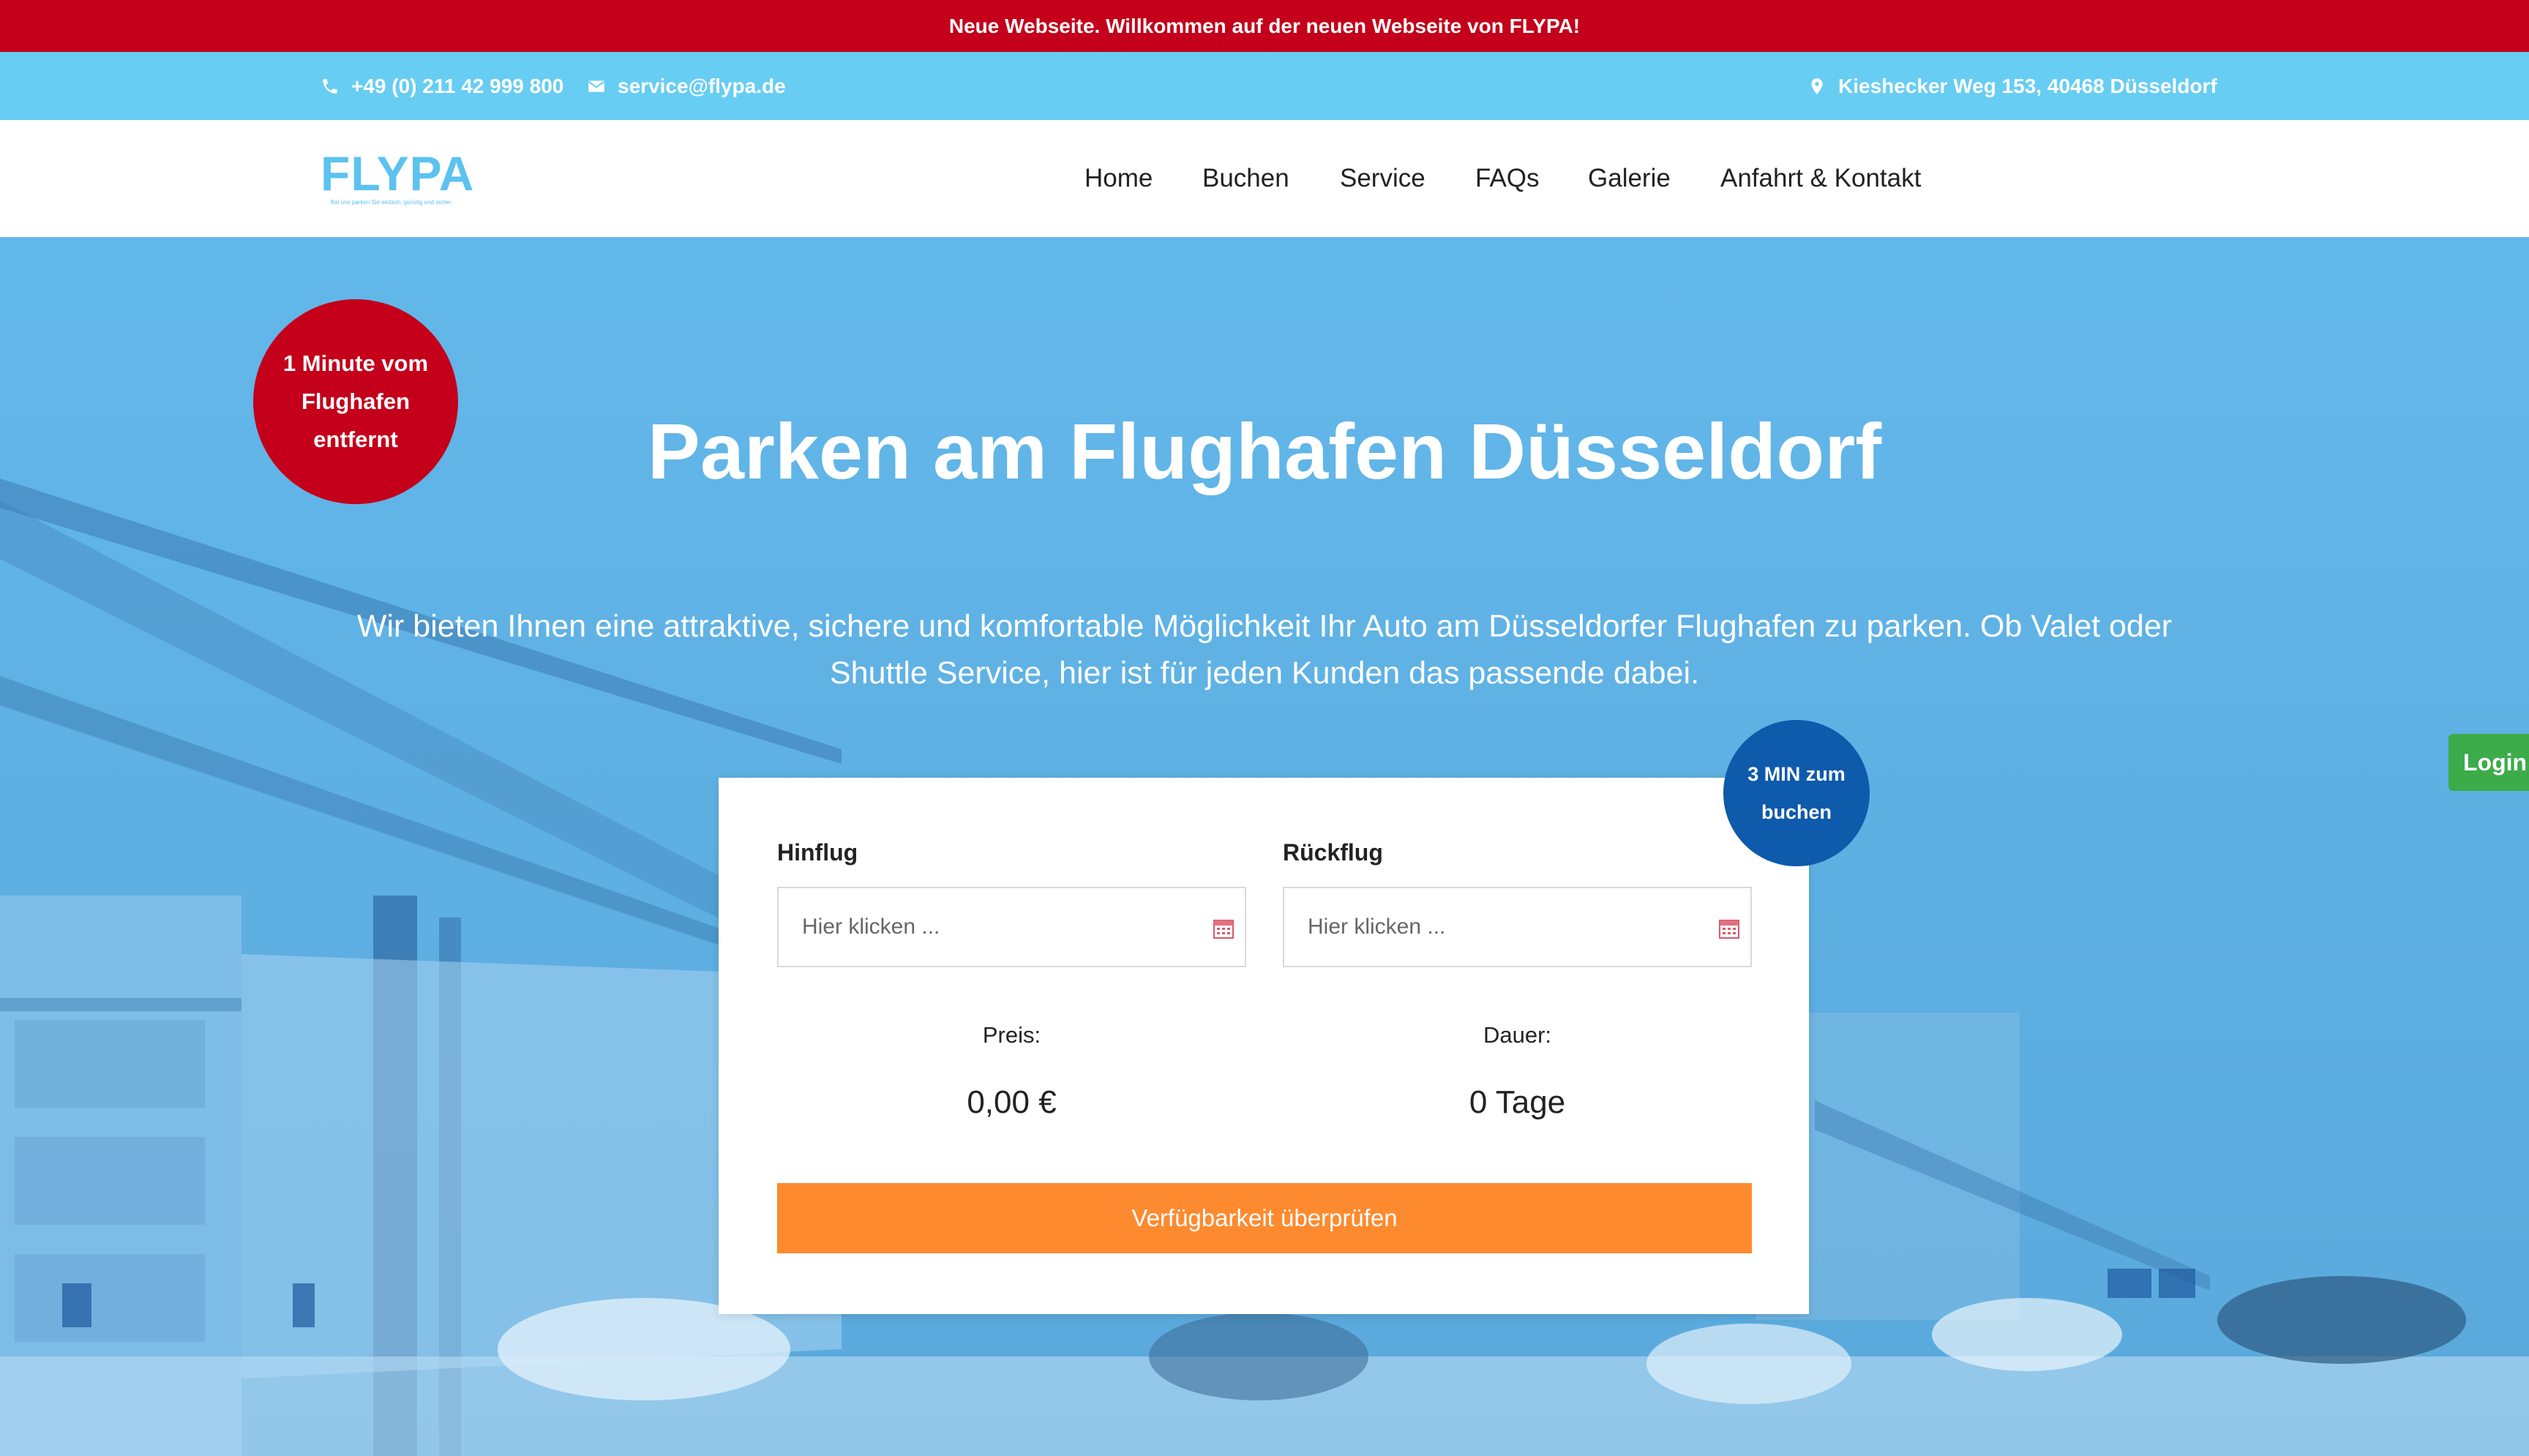 The width and height of the screenshot is (2529, 1456). I want to click on price-value: 0,00 €, so click(1012, 1102).